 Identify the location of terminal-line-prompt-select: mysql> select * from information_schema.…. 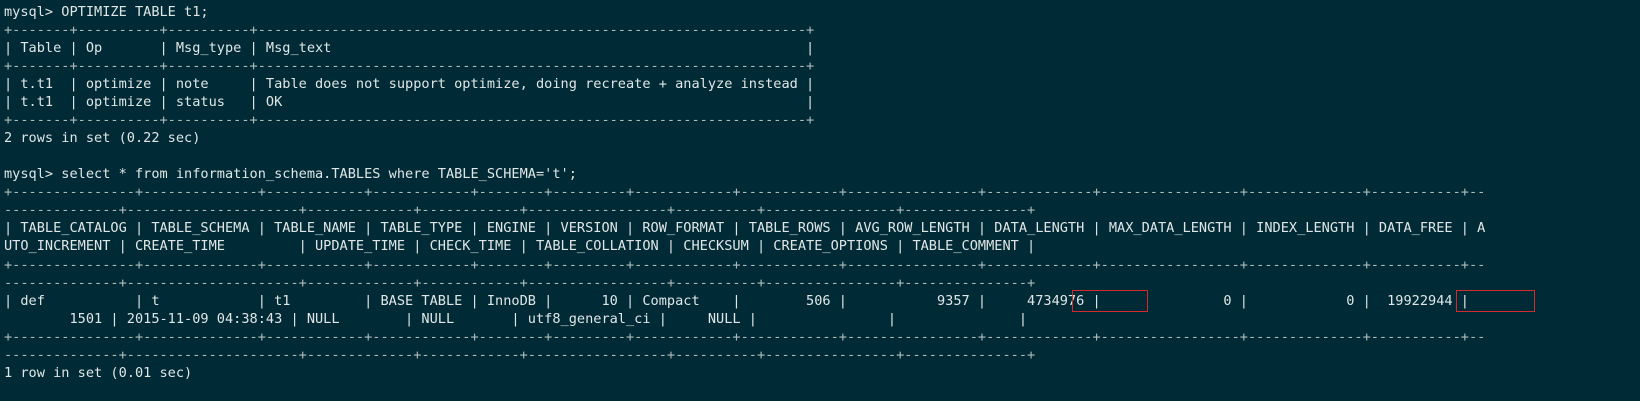
(290, 174).